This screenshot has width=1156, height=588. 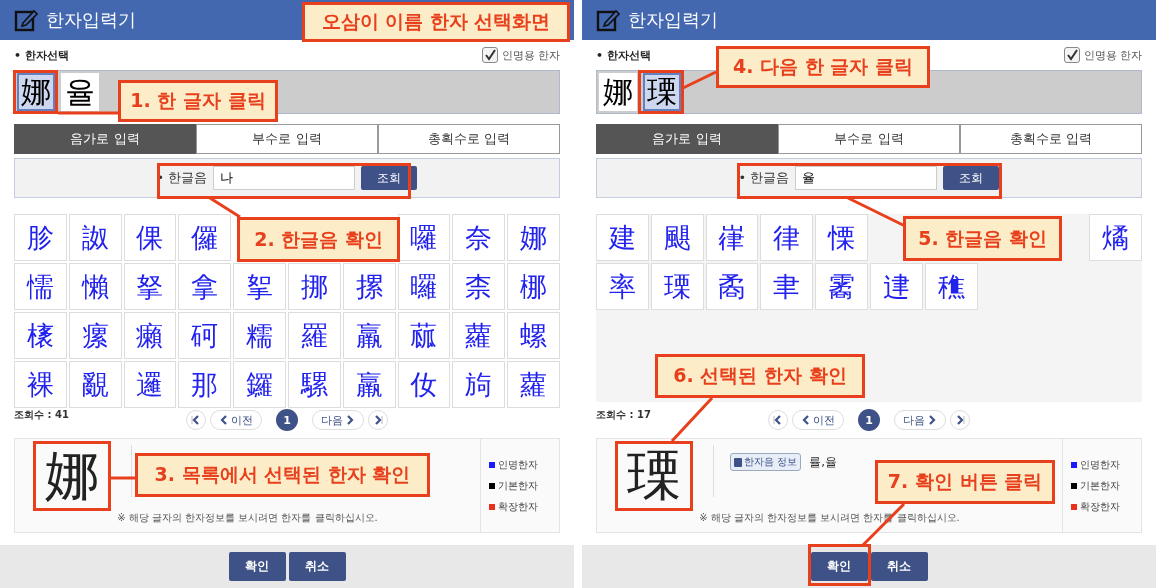 I want to click on hanja-cell: 聿, so click(x=787, y=286).